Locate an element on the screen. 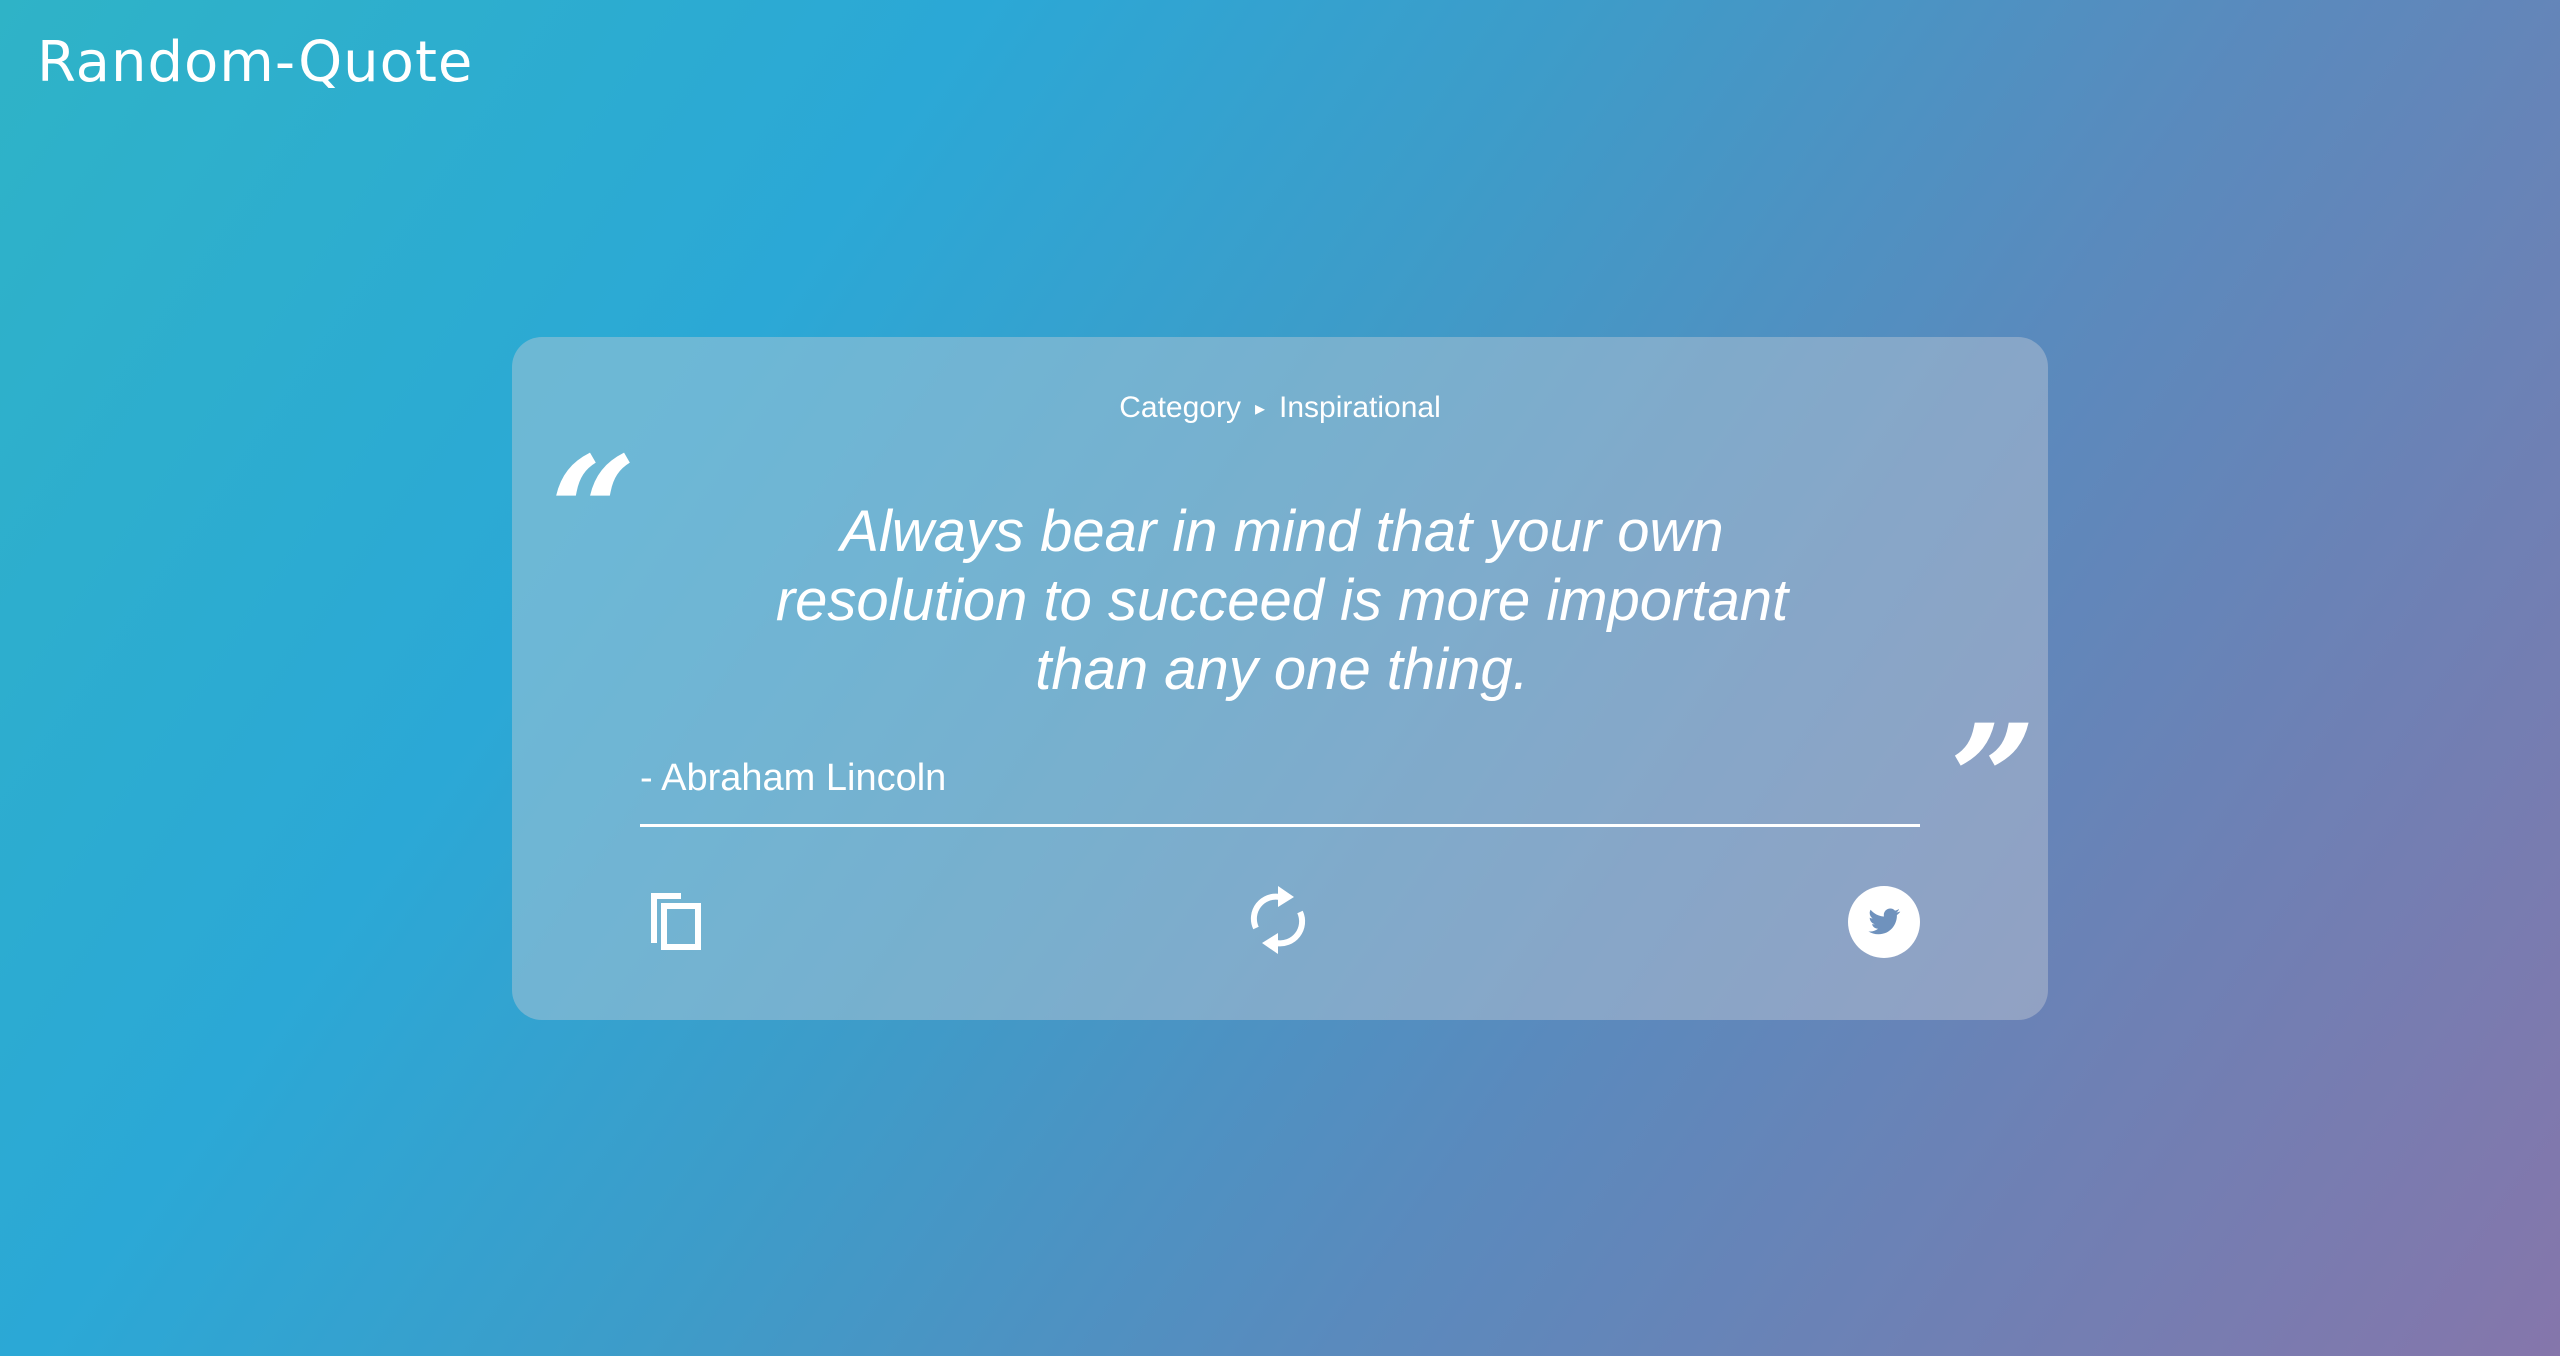  copy-icon is located at coordinates (675, 920).